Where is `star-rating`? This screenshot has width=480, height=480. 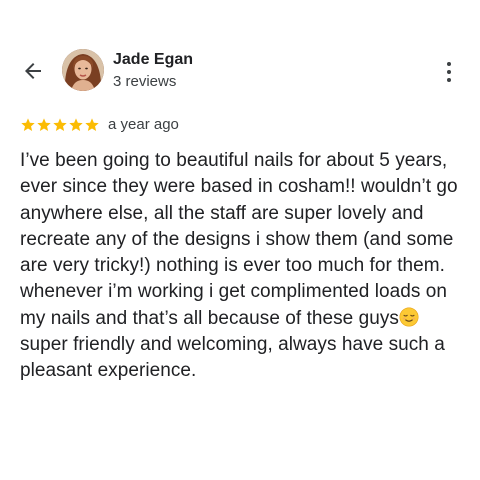
star-rating is located at coordinates (60, 125).